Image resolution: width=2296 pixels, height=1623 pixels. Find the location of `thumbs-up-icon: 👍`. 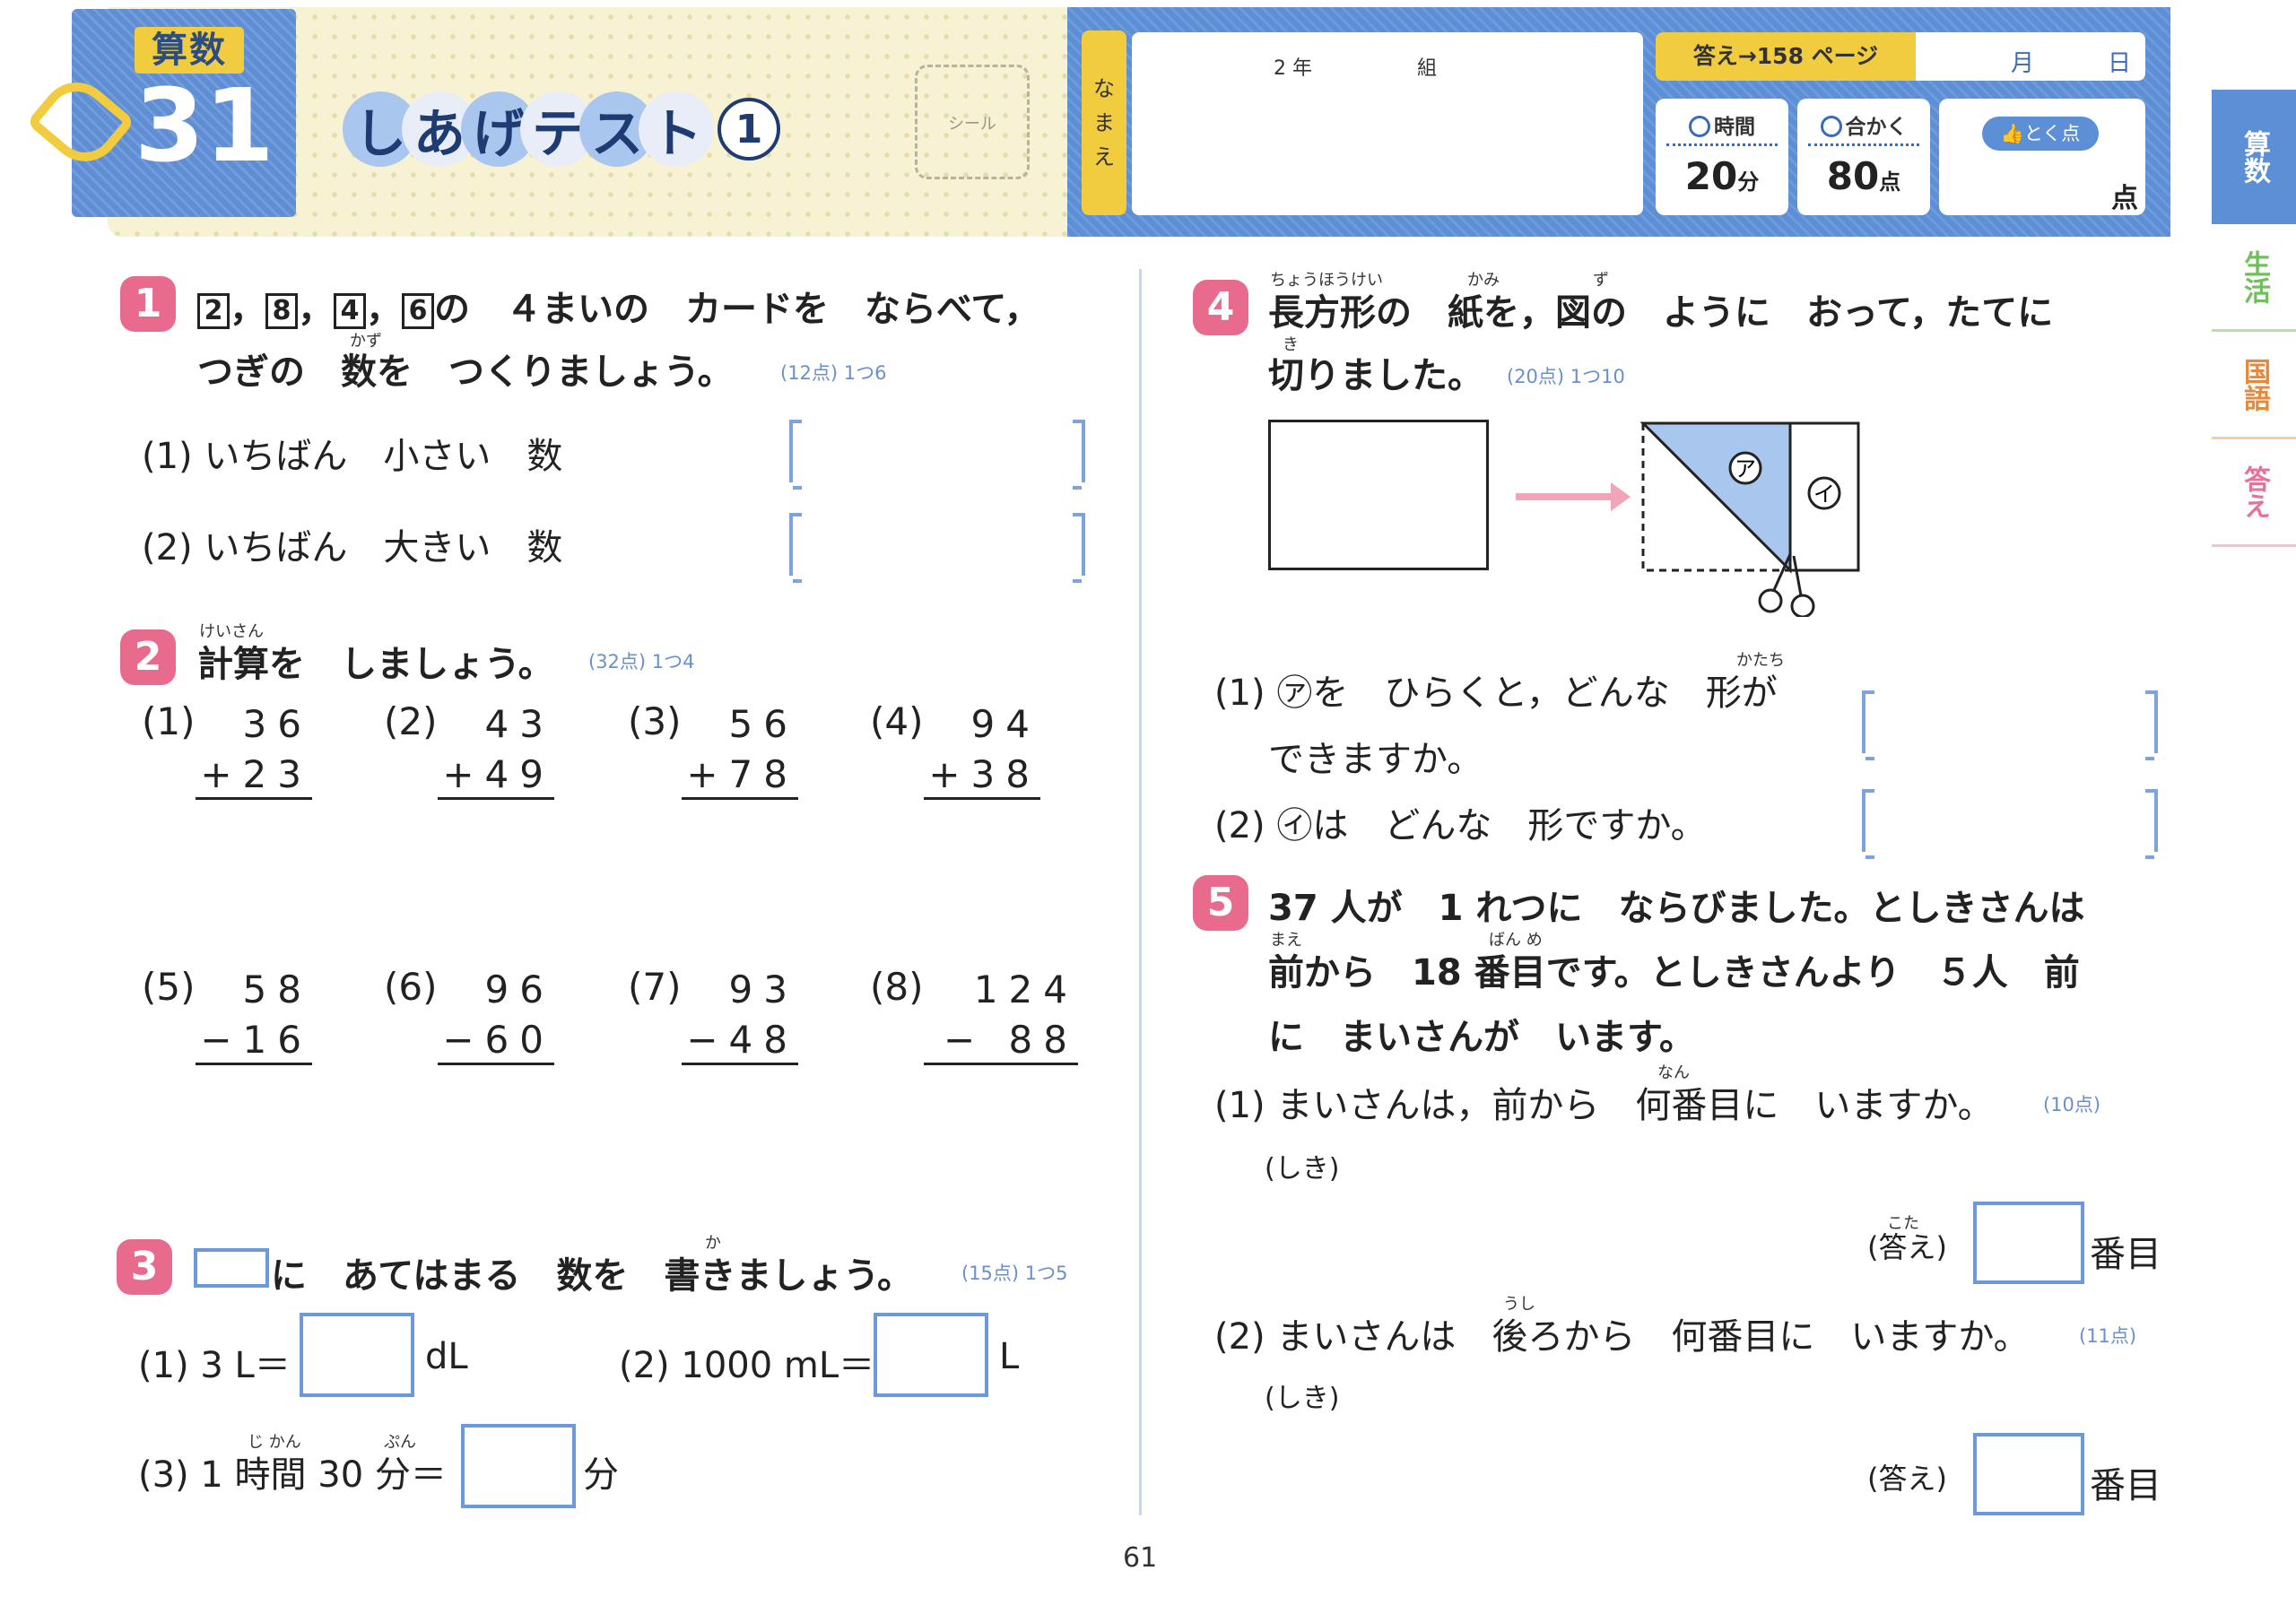

thumbs-up-icon: 👍 is located at coordinates (2012, 133).